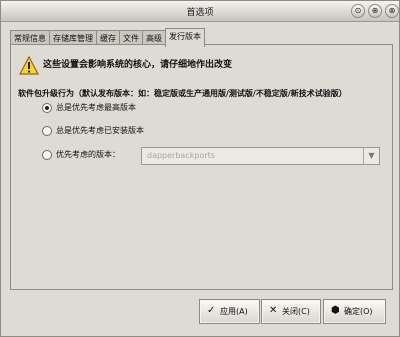 The height and width of the screenshot is (337, 400). Describe the element at coordinates (107, 37) in the screenshot. I see `tab-bar: 常规信息 存储库管理 缓存 文件 高级 发行版本` at that location.